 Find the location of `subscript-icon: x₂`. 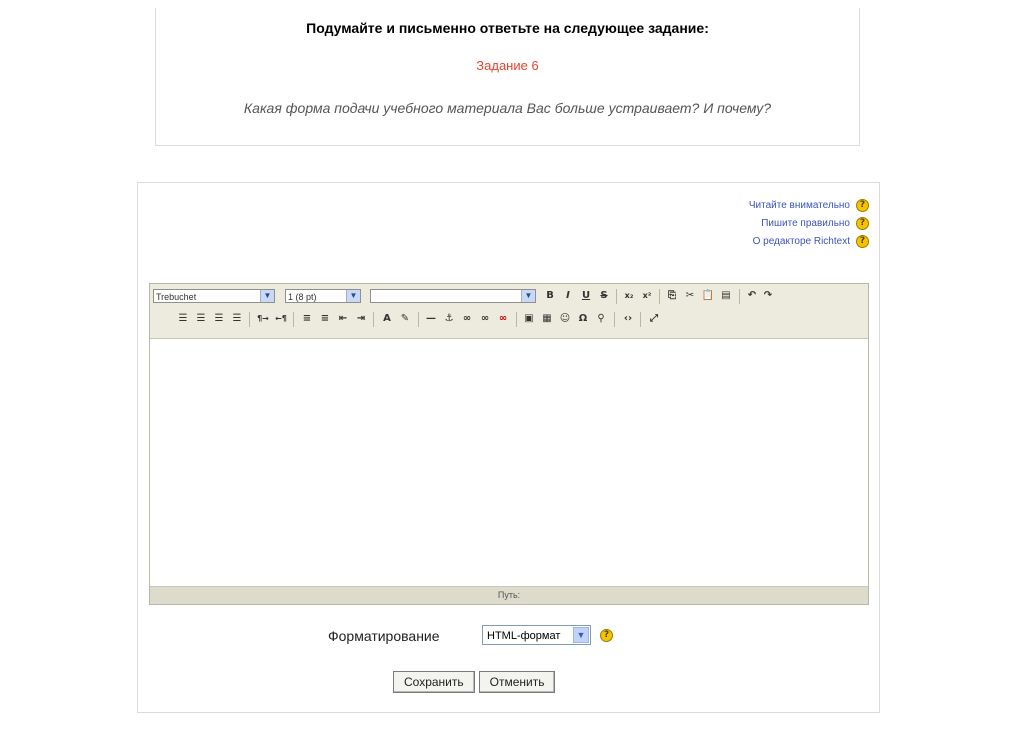

subscript-icon: x₂ is located at coordinates (629, 296).